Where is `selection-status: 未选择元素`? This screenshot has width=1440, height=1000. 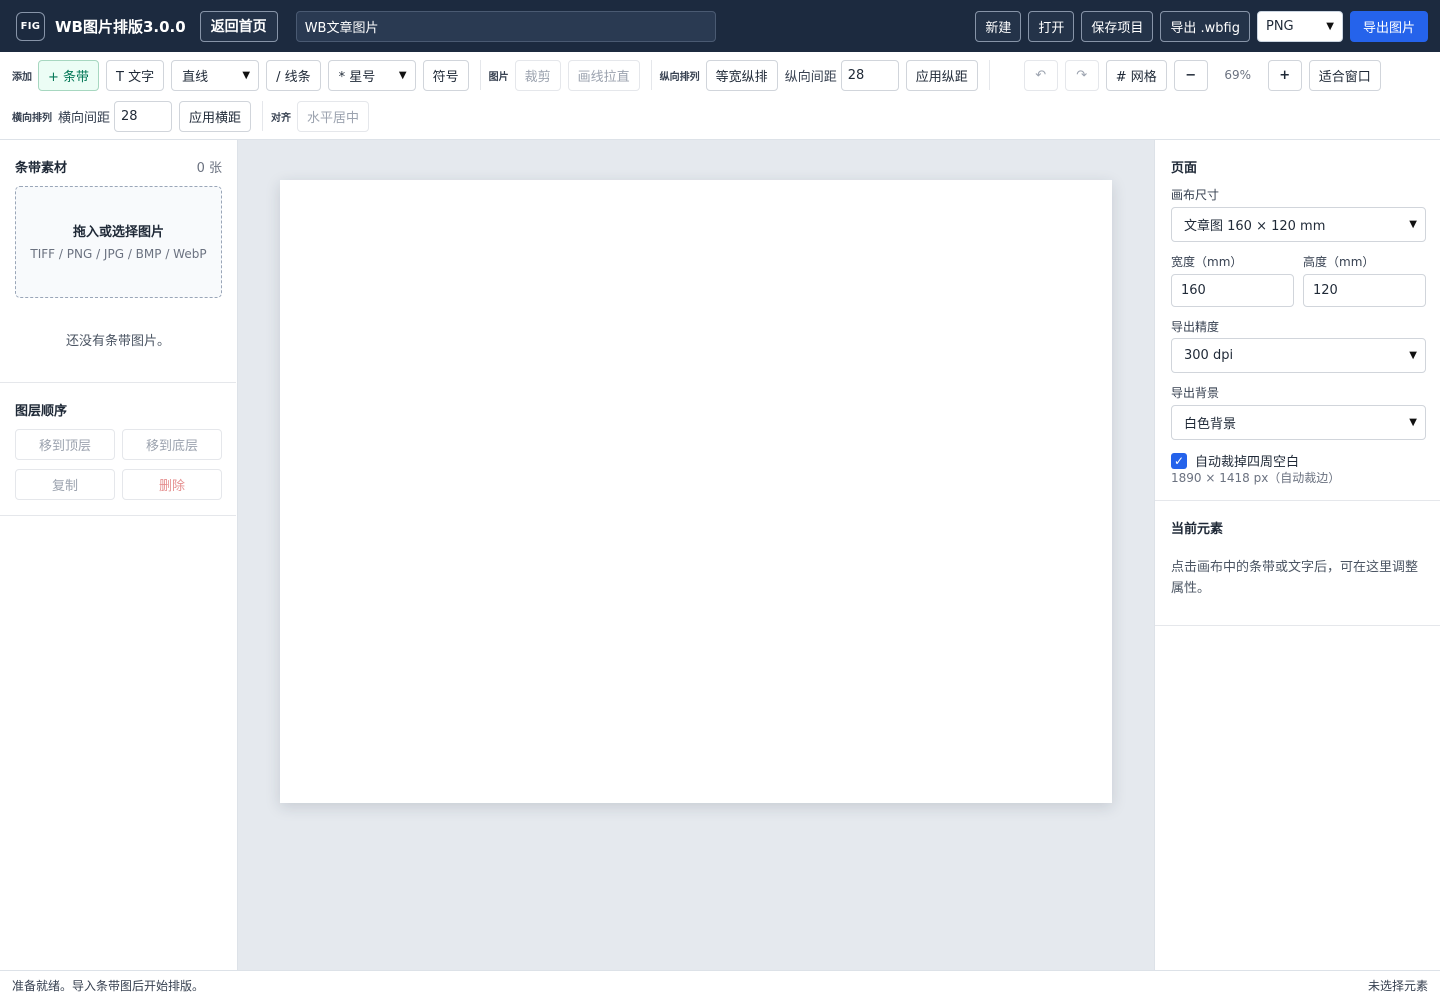 selection-status: 未选择元素 is located at coordinates (1397, 986).